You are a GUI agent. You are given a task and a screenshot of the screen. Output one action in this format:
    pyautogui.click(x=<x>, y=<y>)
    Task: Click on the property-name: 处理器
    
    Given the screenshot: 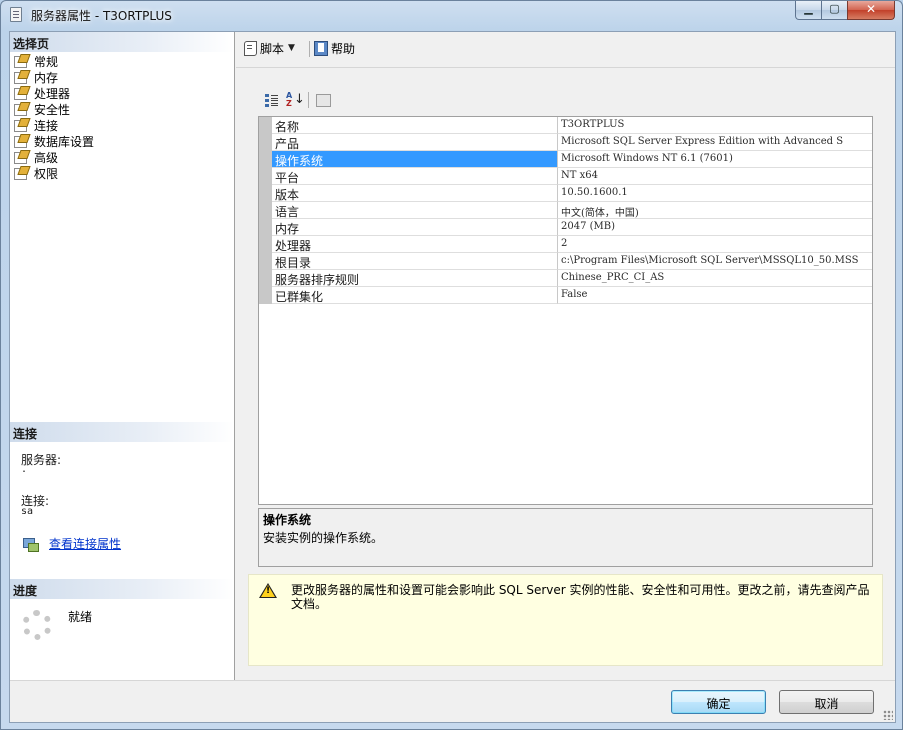 What is the action you would take?
    pyautogui.click(x=415, y=244)
    